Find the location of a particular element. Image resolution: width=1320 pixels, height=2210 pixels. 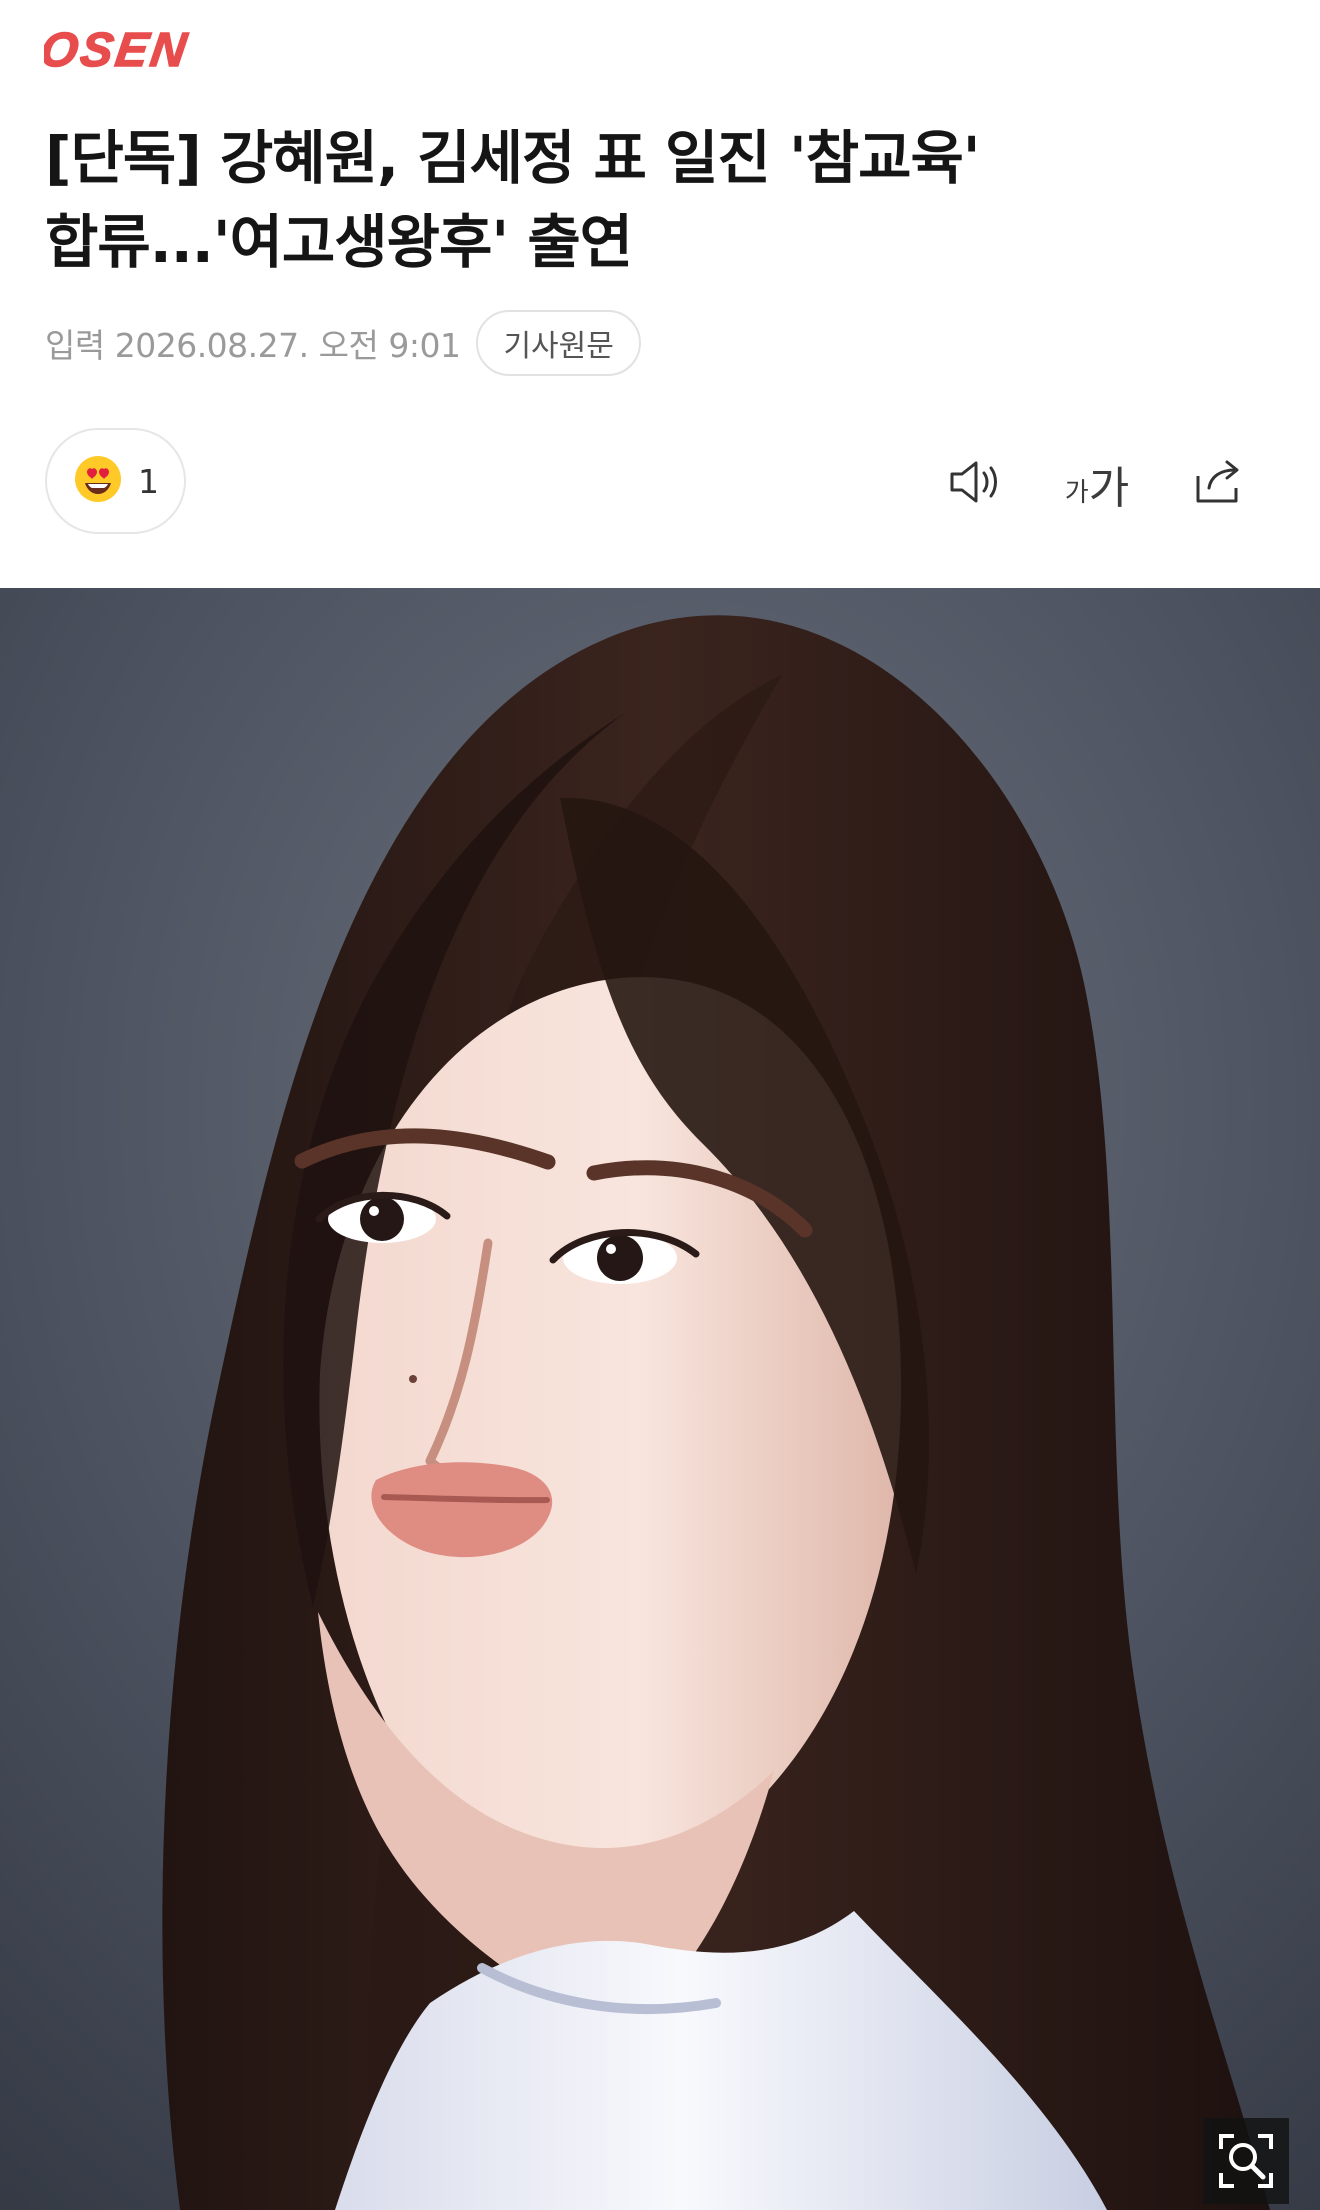

font-size-small-label: 가 is located at coordinates (1076, 493).